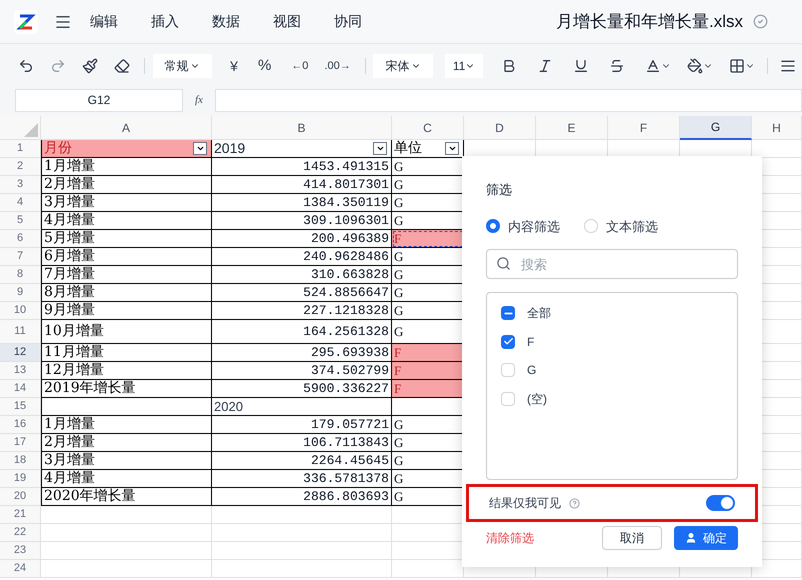 The width and height of the screenshot is (802, 580). I want to click on column-header: E, so click(572, 128).